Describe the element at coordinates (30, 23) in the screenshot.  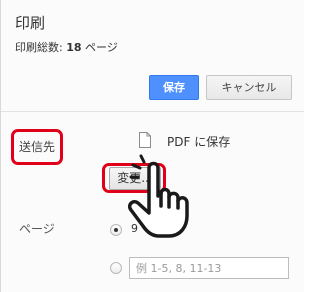
I see `dialog-title: 印刷` at that location.